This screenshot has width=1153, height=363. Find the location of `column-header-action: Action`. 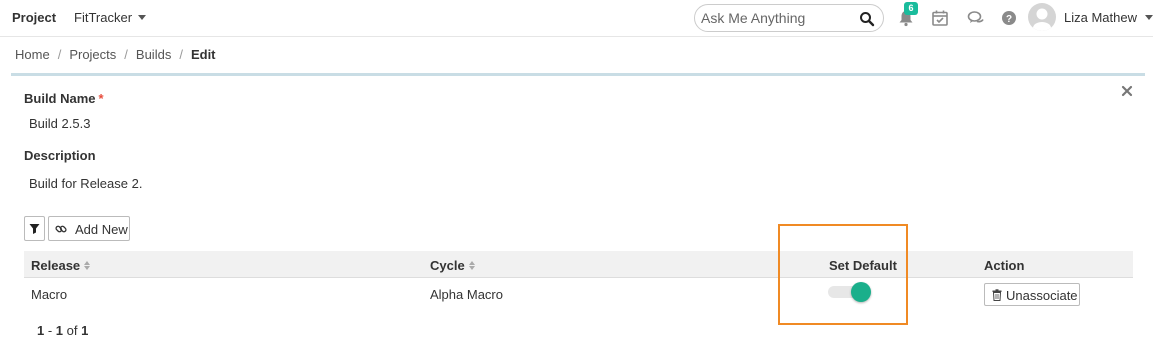

column-header-action: Action is located at coordinates (1004, 265).